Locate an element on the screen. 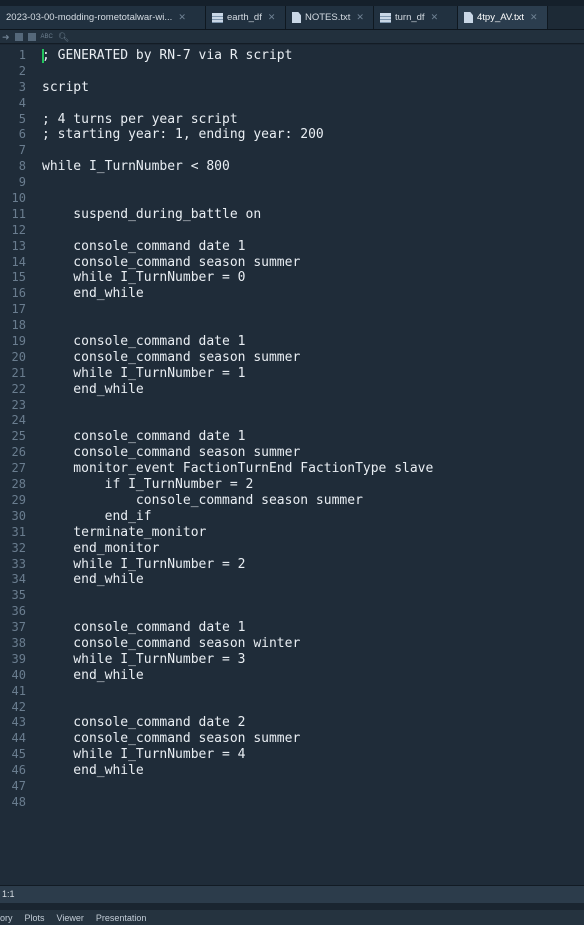  line-number: 38 is located at coordinates (18, 642).